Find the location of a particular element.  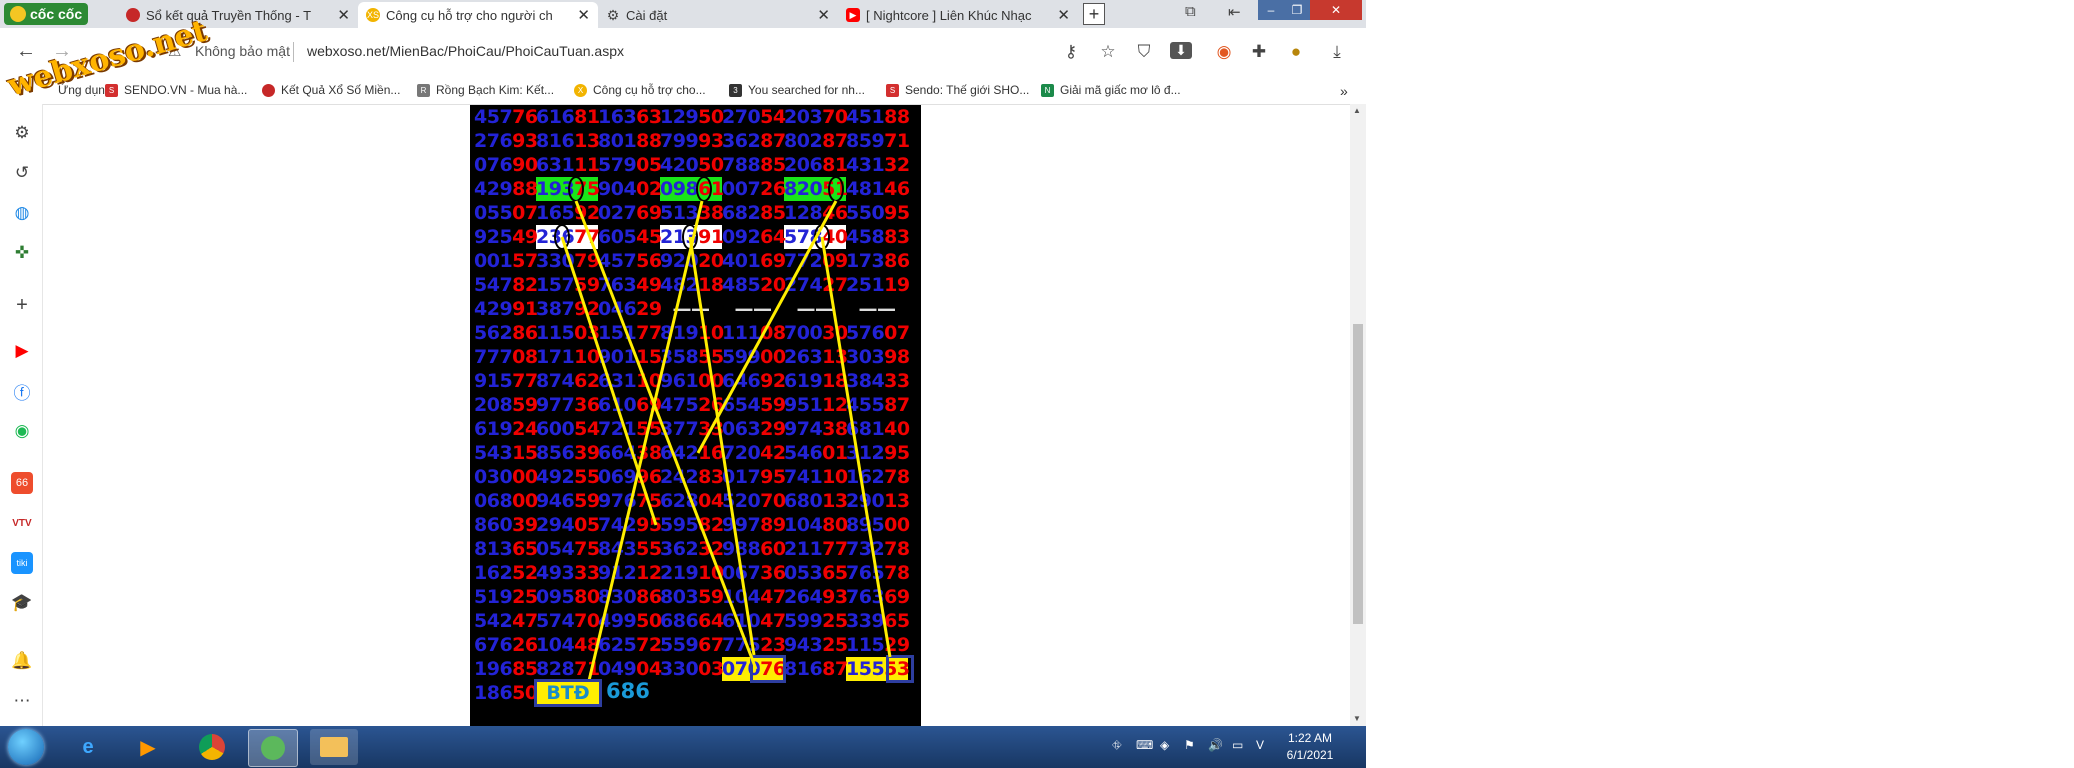

btd-badge: BTĐ is located at coordinates (568, 693).